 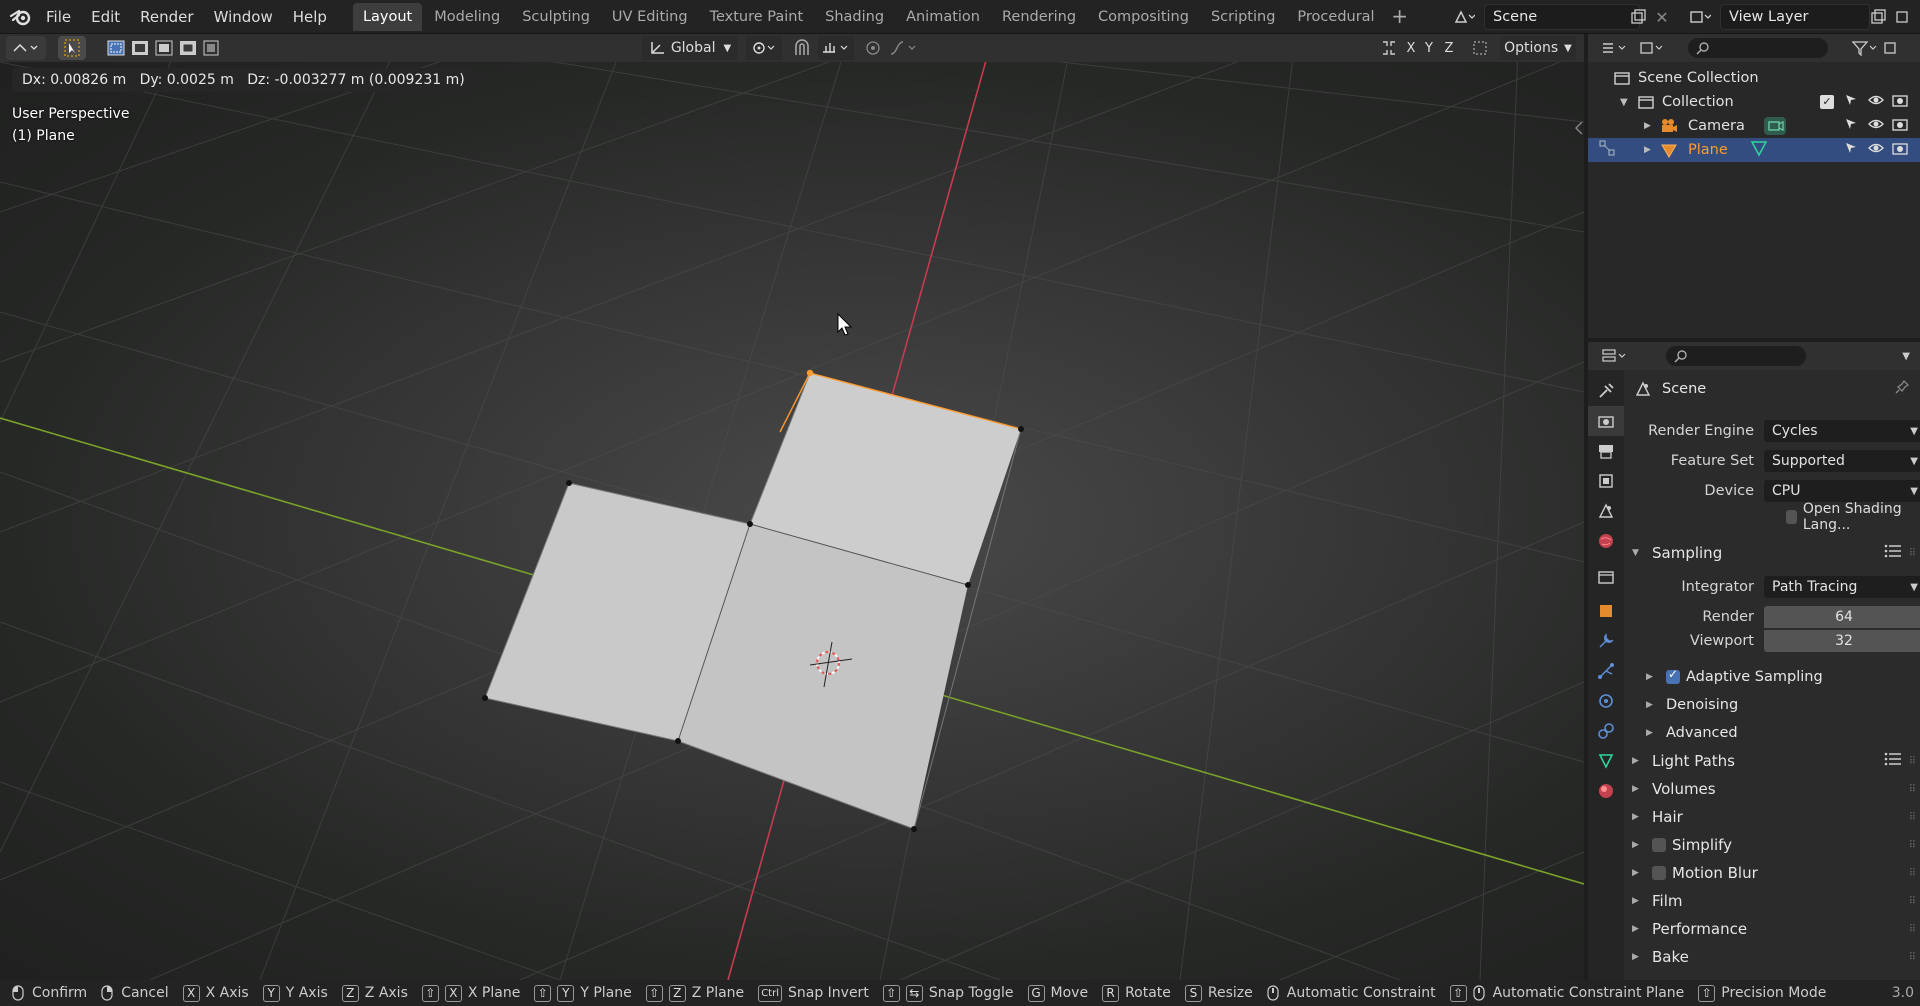 What do you see at coordinates (1842, 641) in the screenshot?
I see `viewport-samples-field: 32` at bounding box center [1842, 641].